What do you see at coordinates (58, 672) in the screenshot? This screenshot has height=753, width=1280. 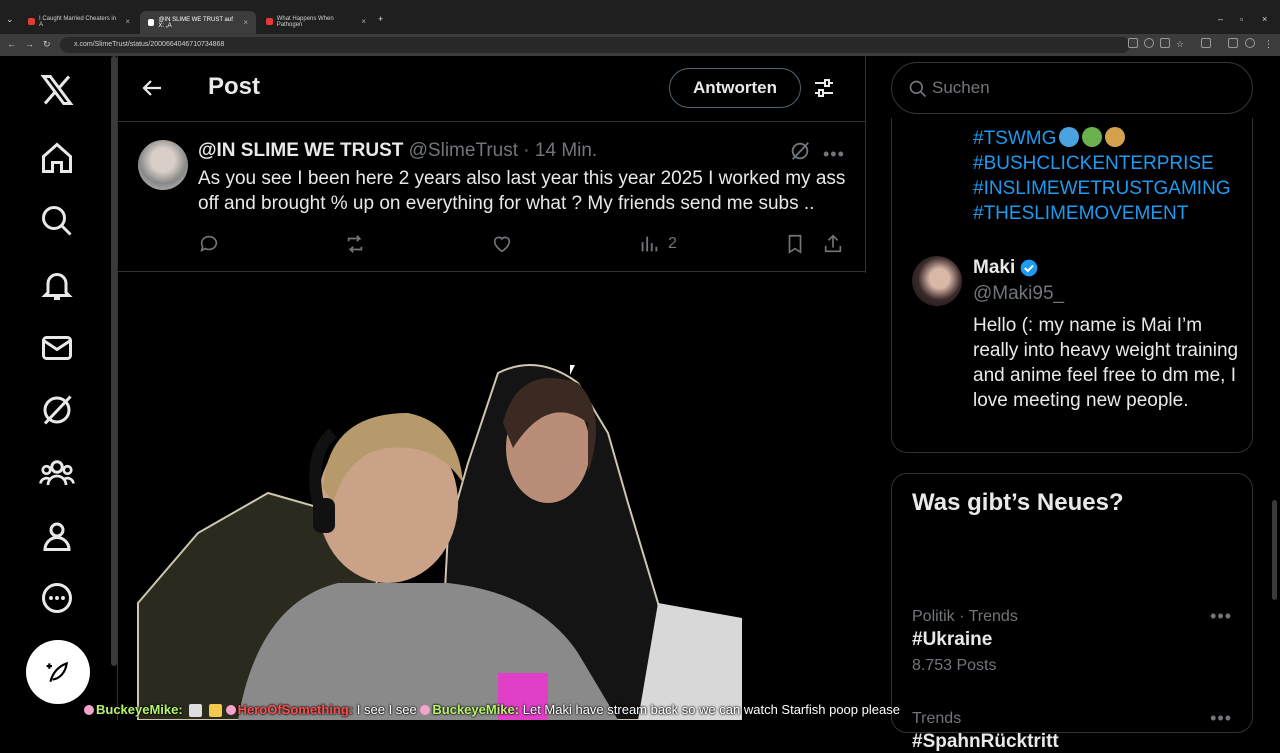 I see `compose-post-button` at bounding box center [58, 672].